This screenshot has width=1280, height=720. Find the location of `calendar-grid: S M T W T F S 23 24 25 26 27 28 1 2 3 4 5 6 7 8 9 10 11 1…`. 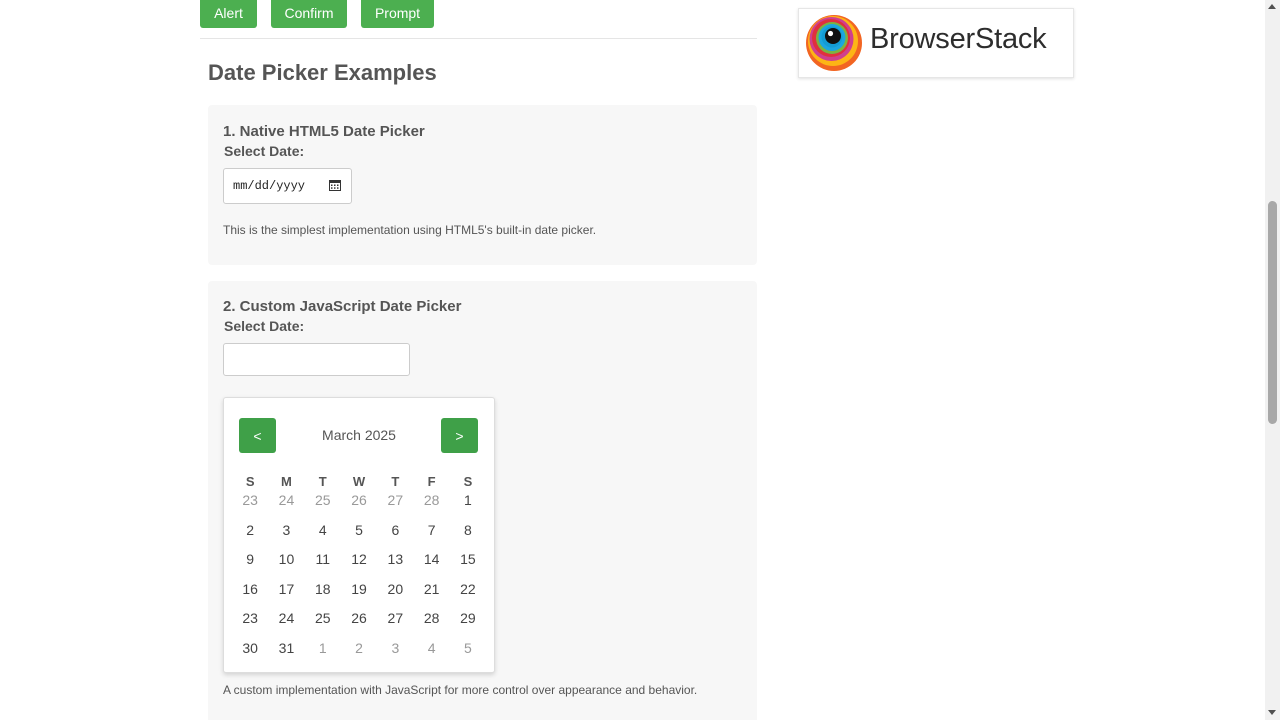

calendar-grid: S M T W T F S 23 24 25 26 27 28 1 2 3 4 5 6 7 8 9 10 11 1… is located at coordinates (359, 570).